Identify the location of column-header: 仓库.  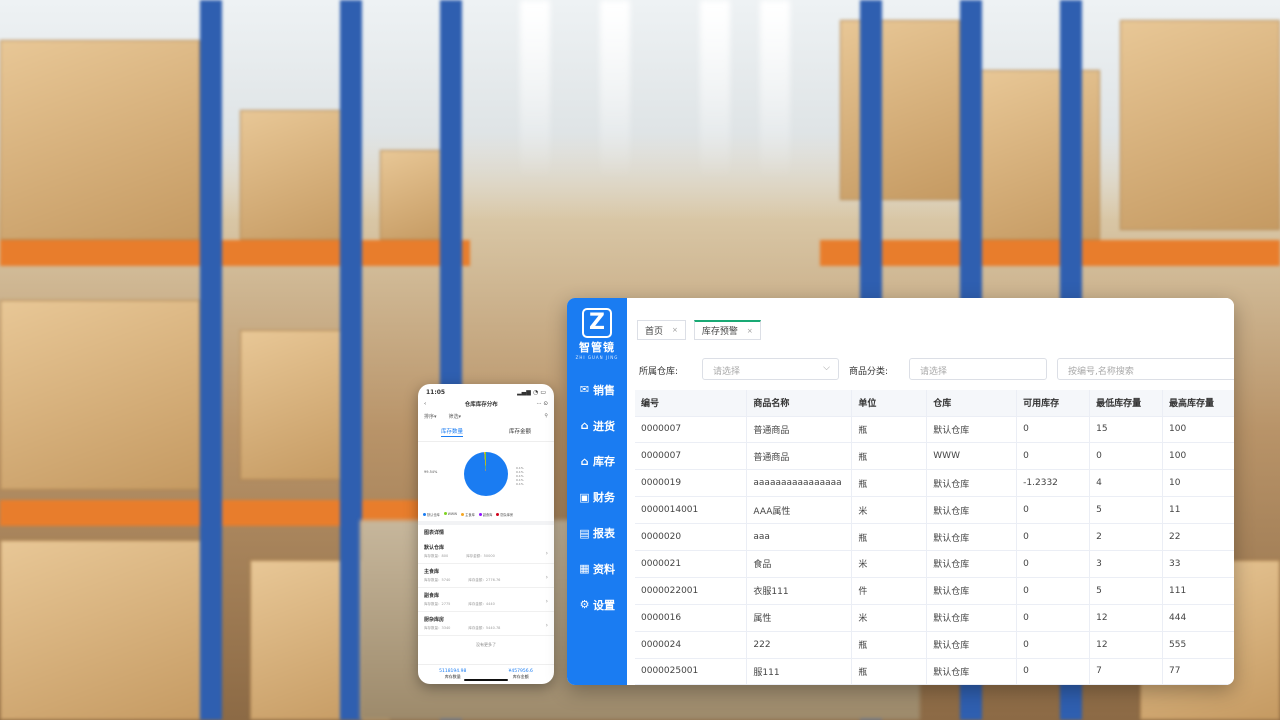
(972, 403).